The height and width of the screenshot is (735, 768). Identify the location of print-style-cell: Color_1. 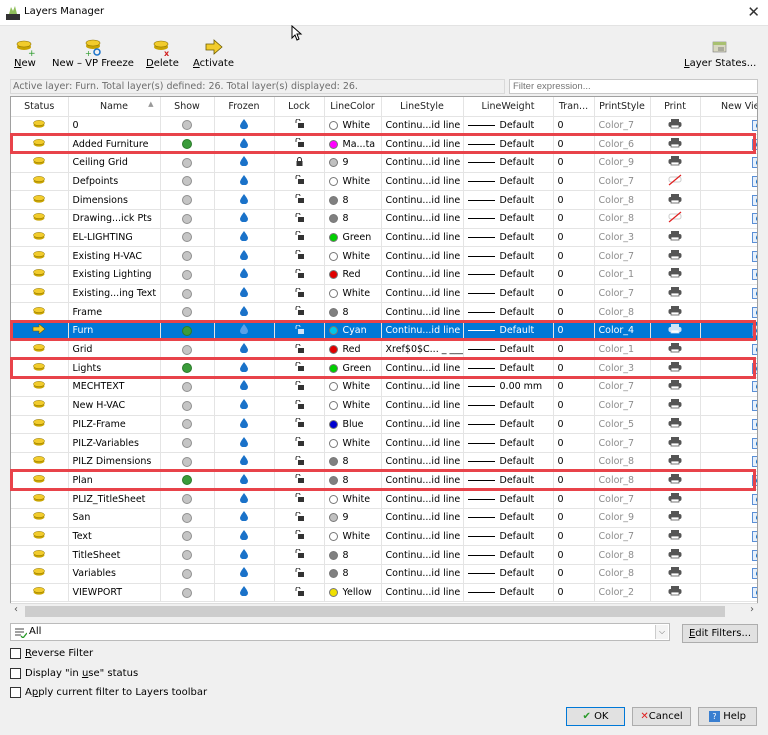
(622, 350).